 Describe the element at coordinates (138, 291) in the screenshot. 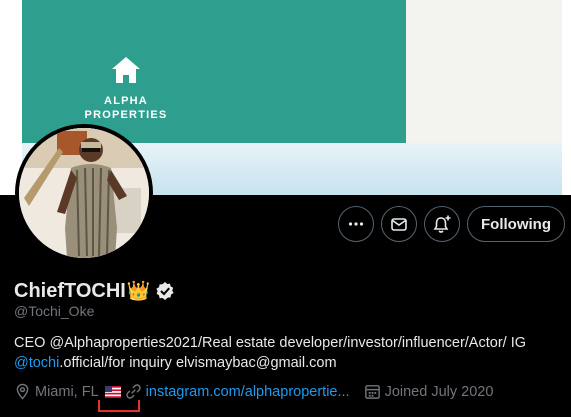

I see `crown-emoji: 👑` at that location.